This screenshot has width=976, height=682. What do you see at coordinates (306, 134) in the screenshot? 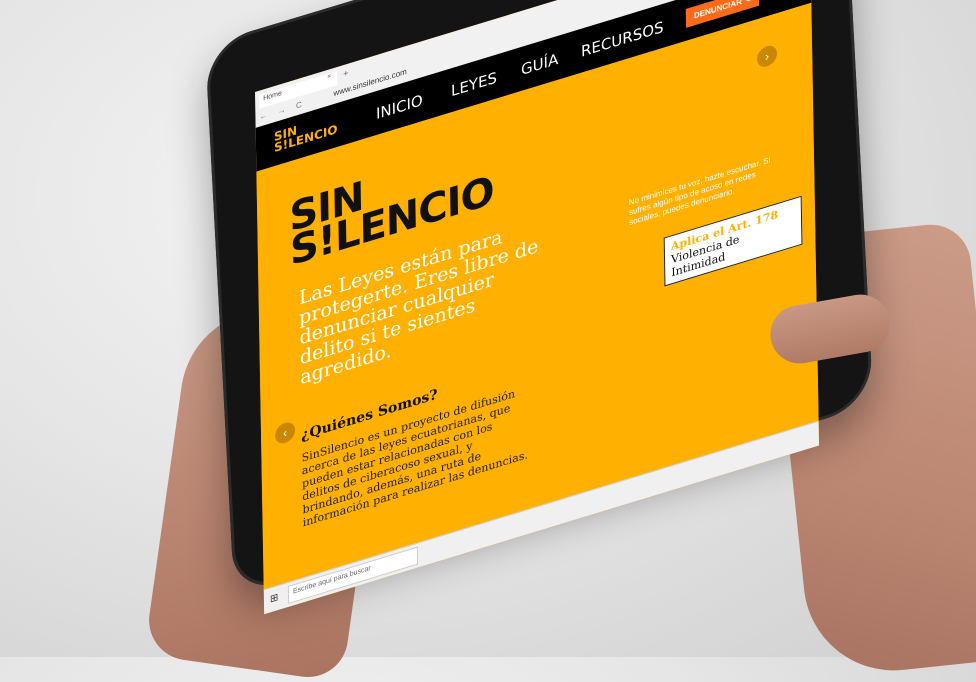
I see `site-logo: SIN S!LENCIO` at bounding box center [306, 134].